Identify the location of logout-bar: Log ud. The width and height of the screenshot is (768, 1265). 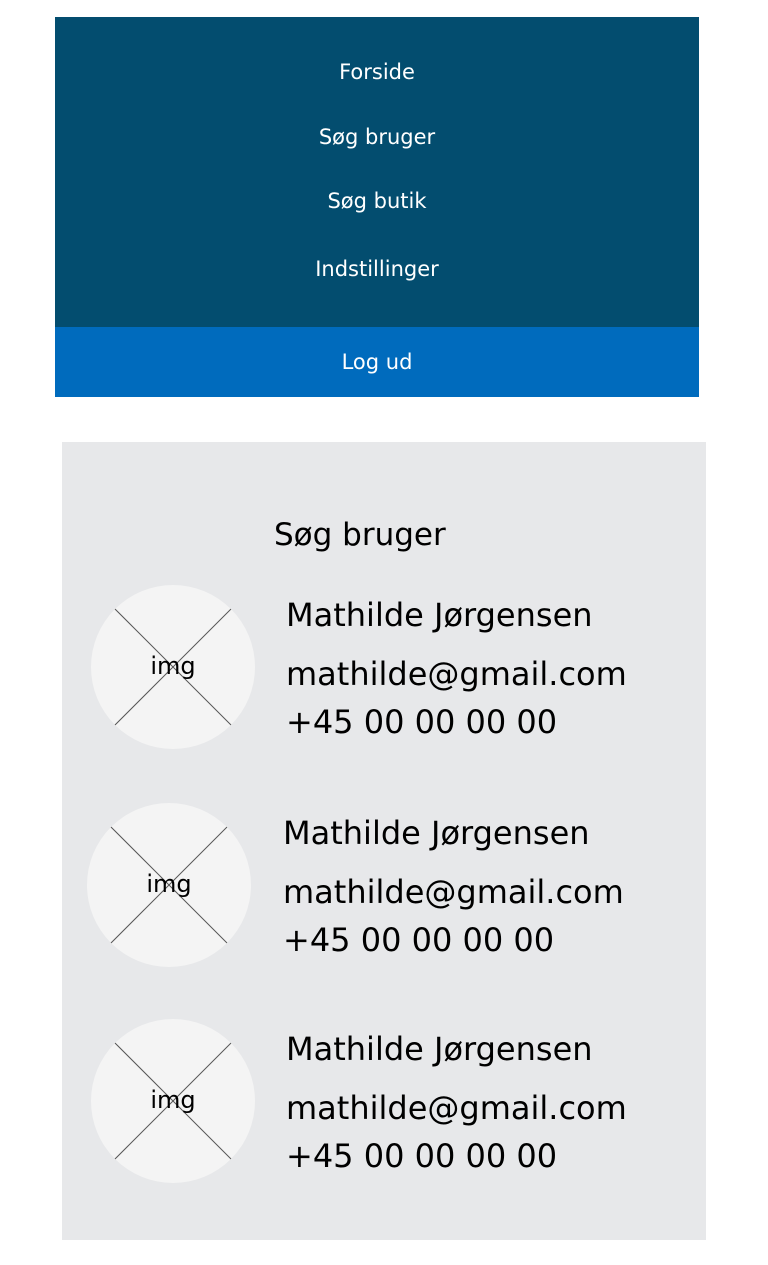
(377, 362).